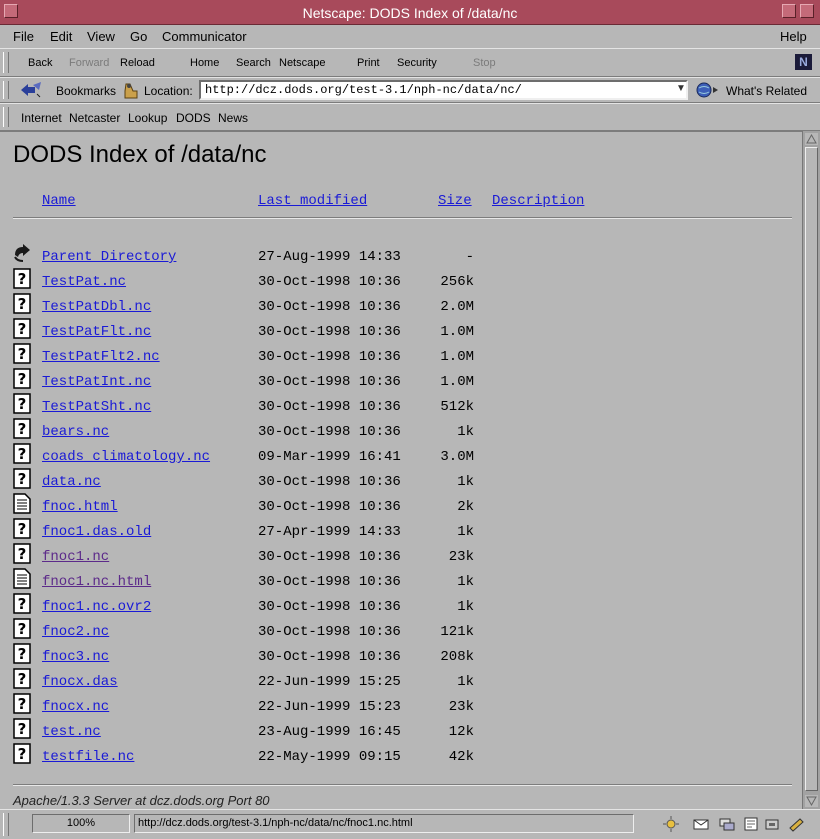 The height and width of the screenshot is (839, 820). What do you see at coordinates (443, 90) in the screenshot?
I see `location-input` at bounding box center [443, 90].